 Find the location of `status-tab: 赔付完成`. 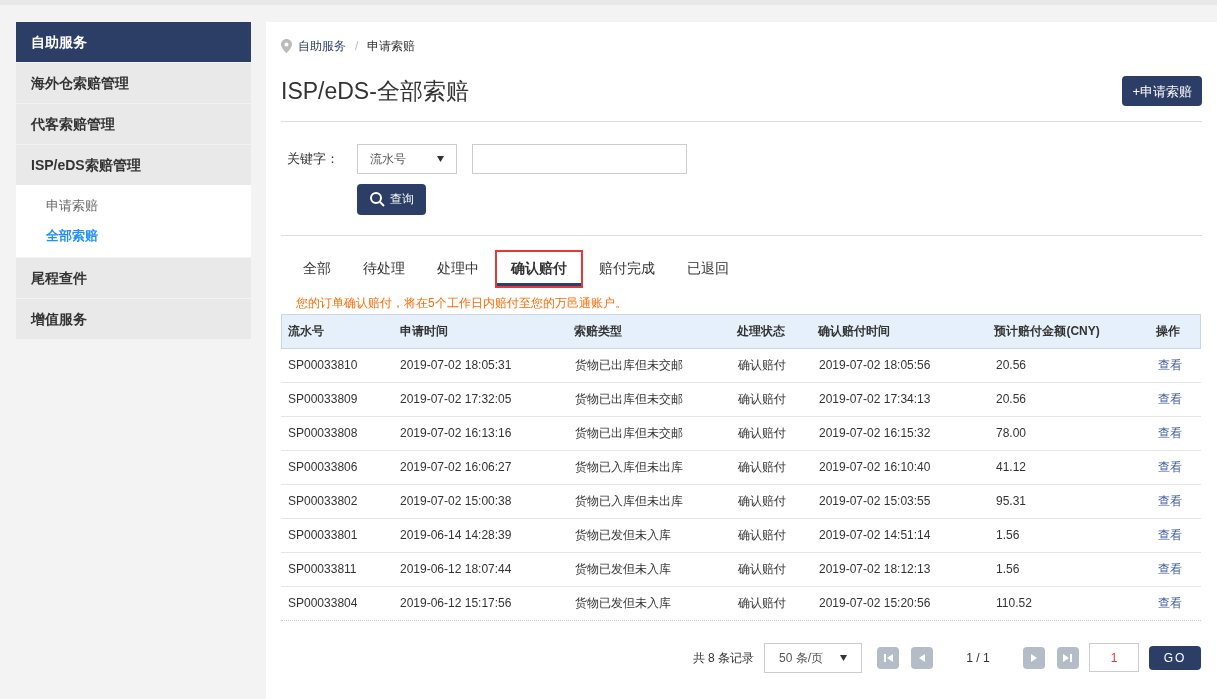

status-tab: 赔付完成 is located at coordinates (627, 268).